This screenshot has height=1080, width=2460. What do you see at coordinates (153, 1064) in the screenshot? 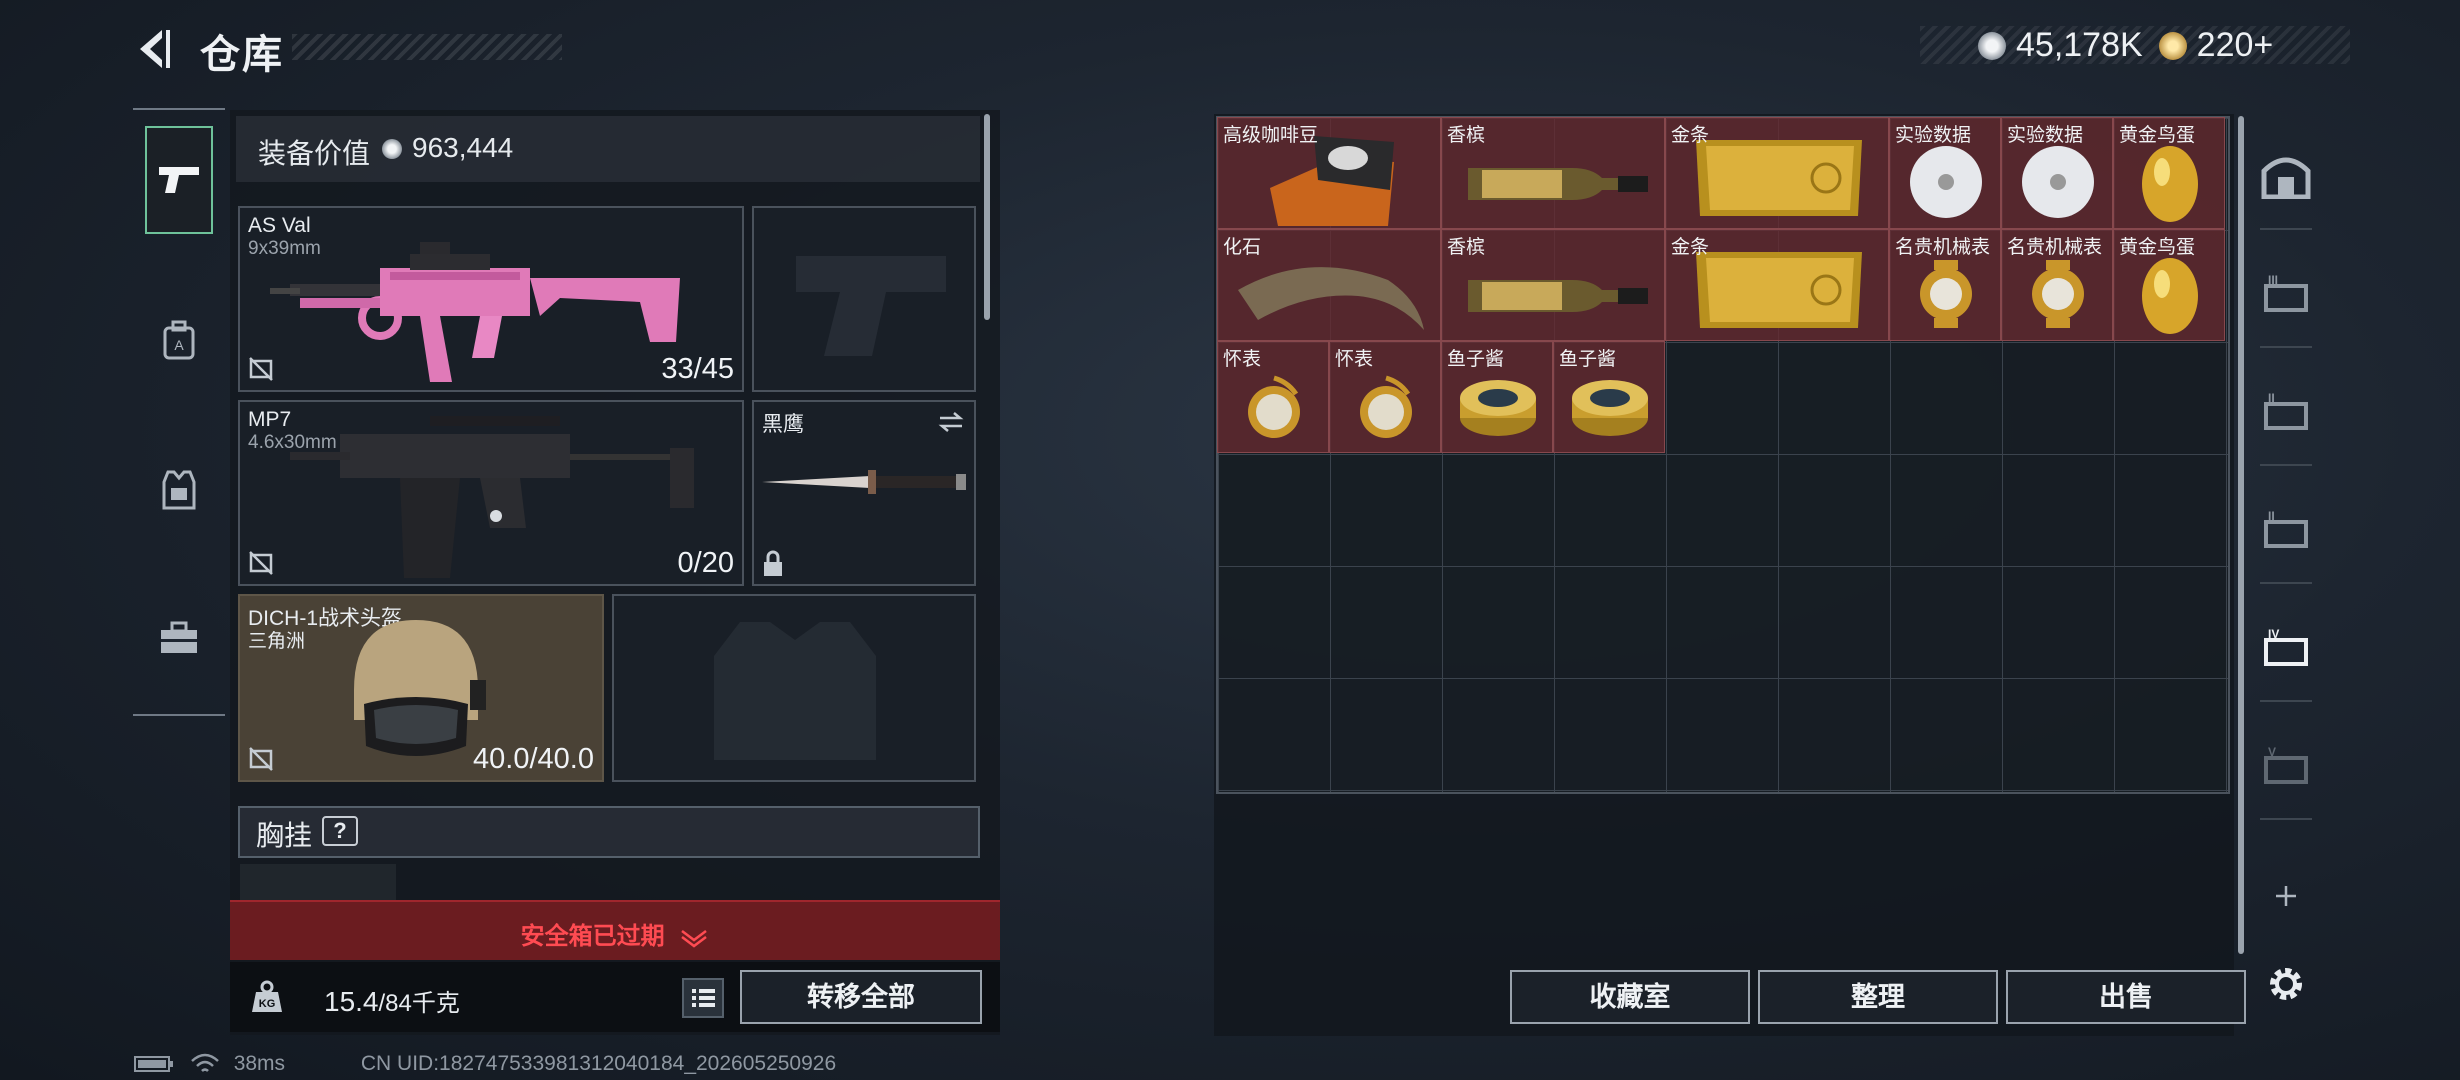
I see `battery-icon` at bounding box center [153, 1064].